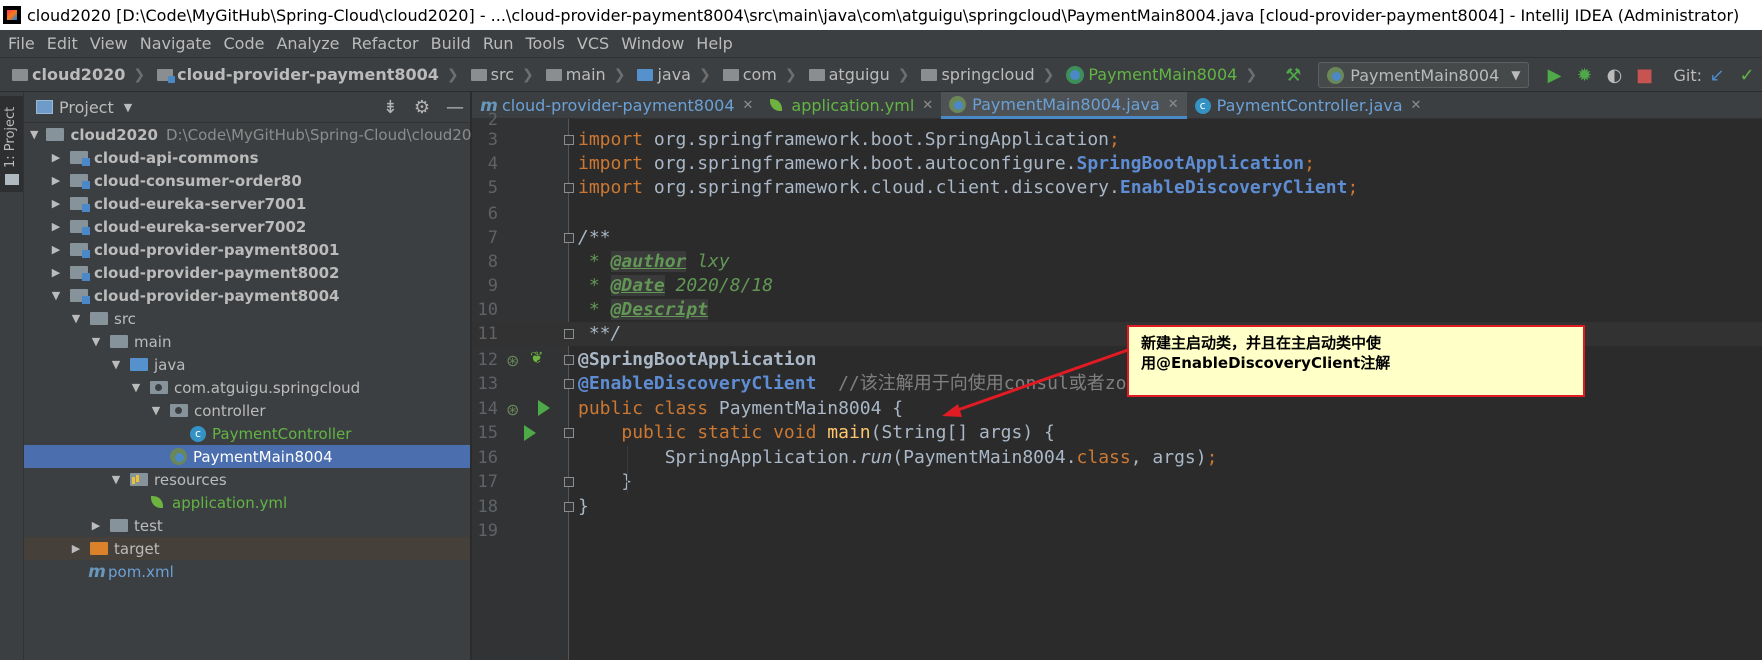 This screenshot has width=1762, height=660. I want to click on debug-bug-icon: ✹, so click(1584, 75).